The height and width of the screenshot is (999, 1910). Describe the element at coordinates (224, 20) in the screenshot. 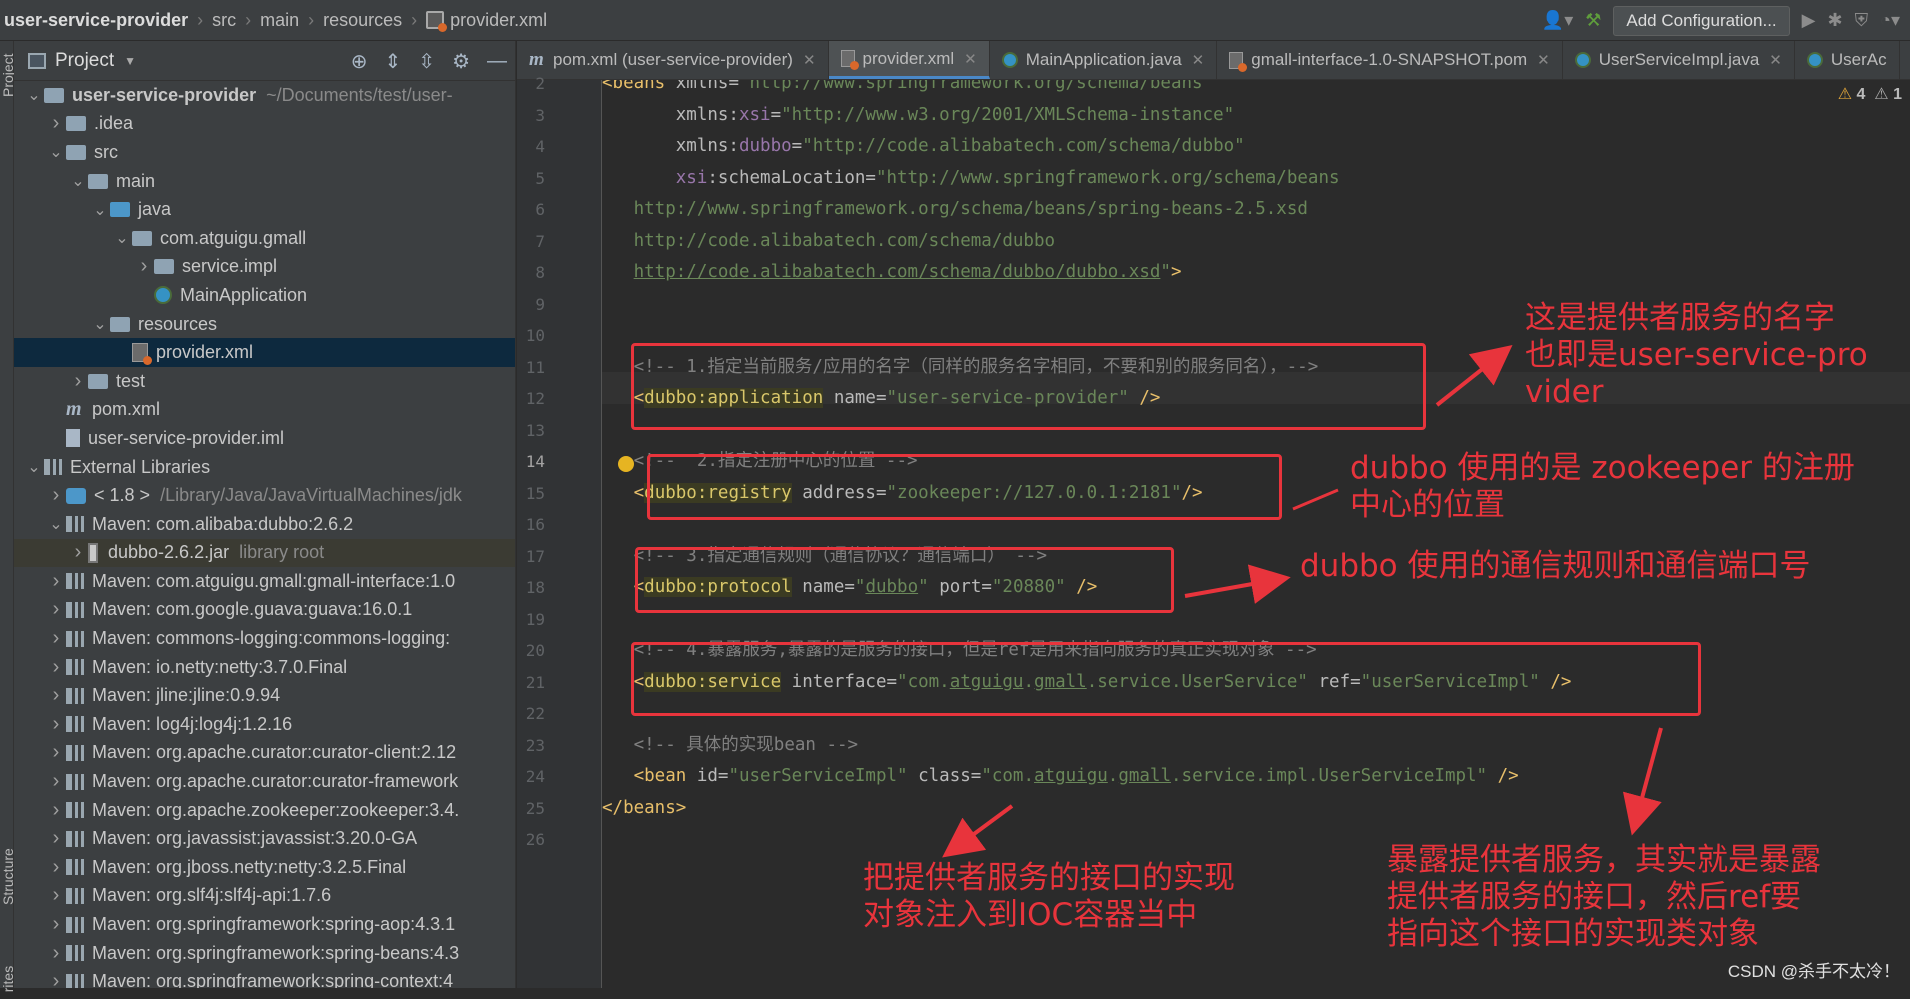

I see `breadcrumb-src: src` at that location.